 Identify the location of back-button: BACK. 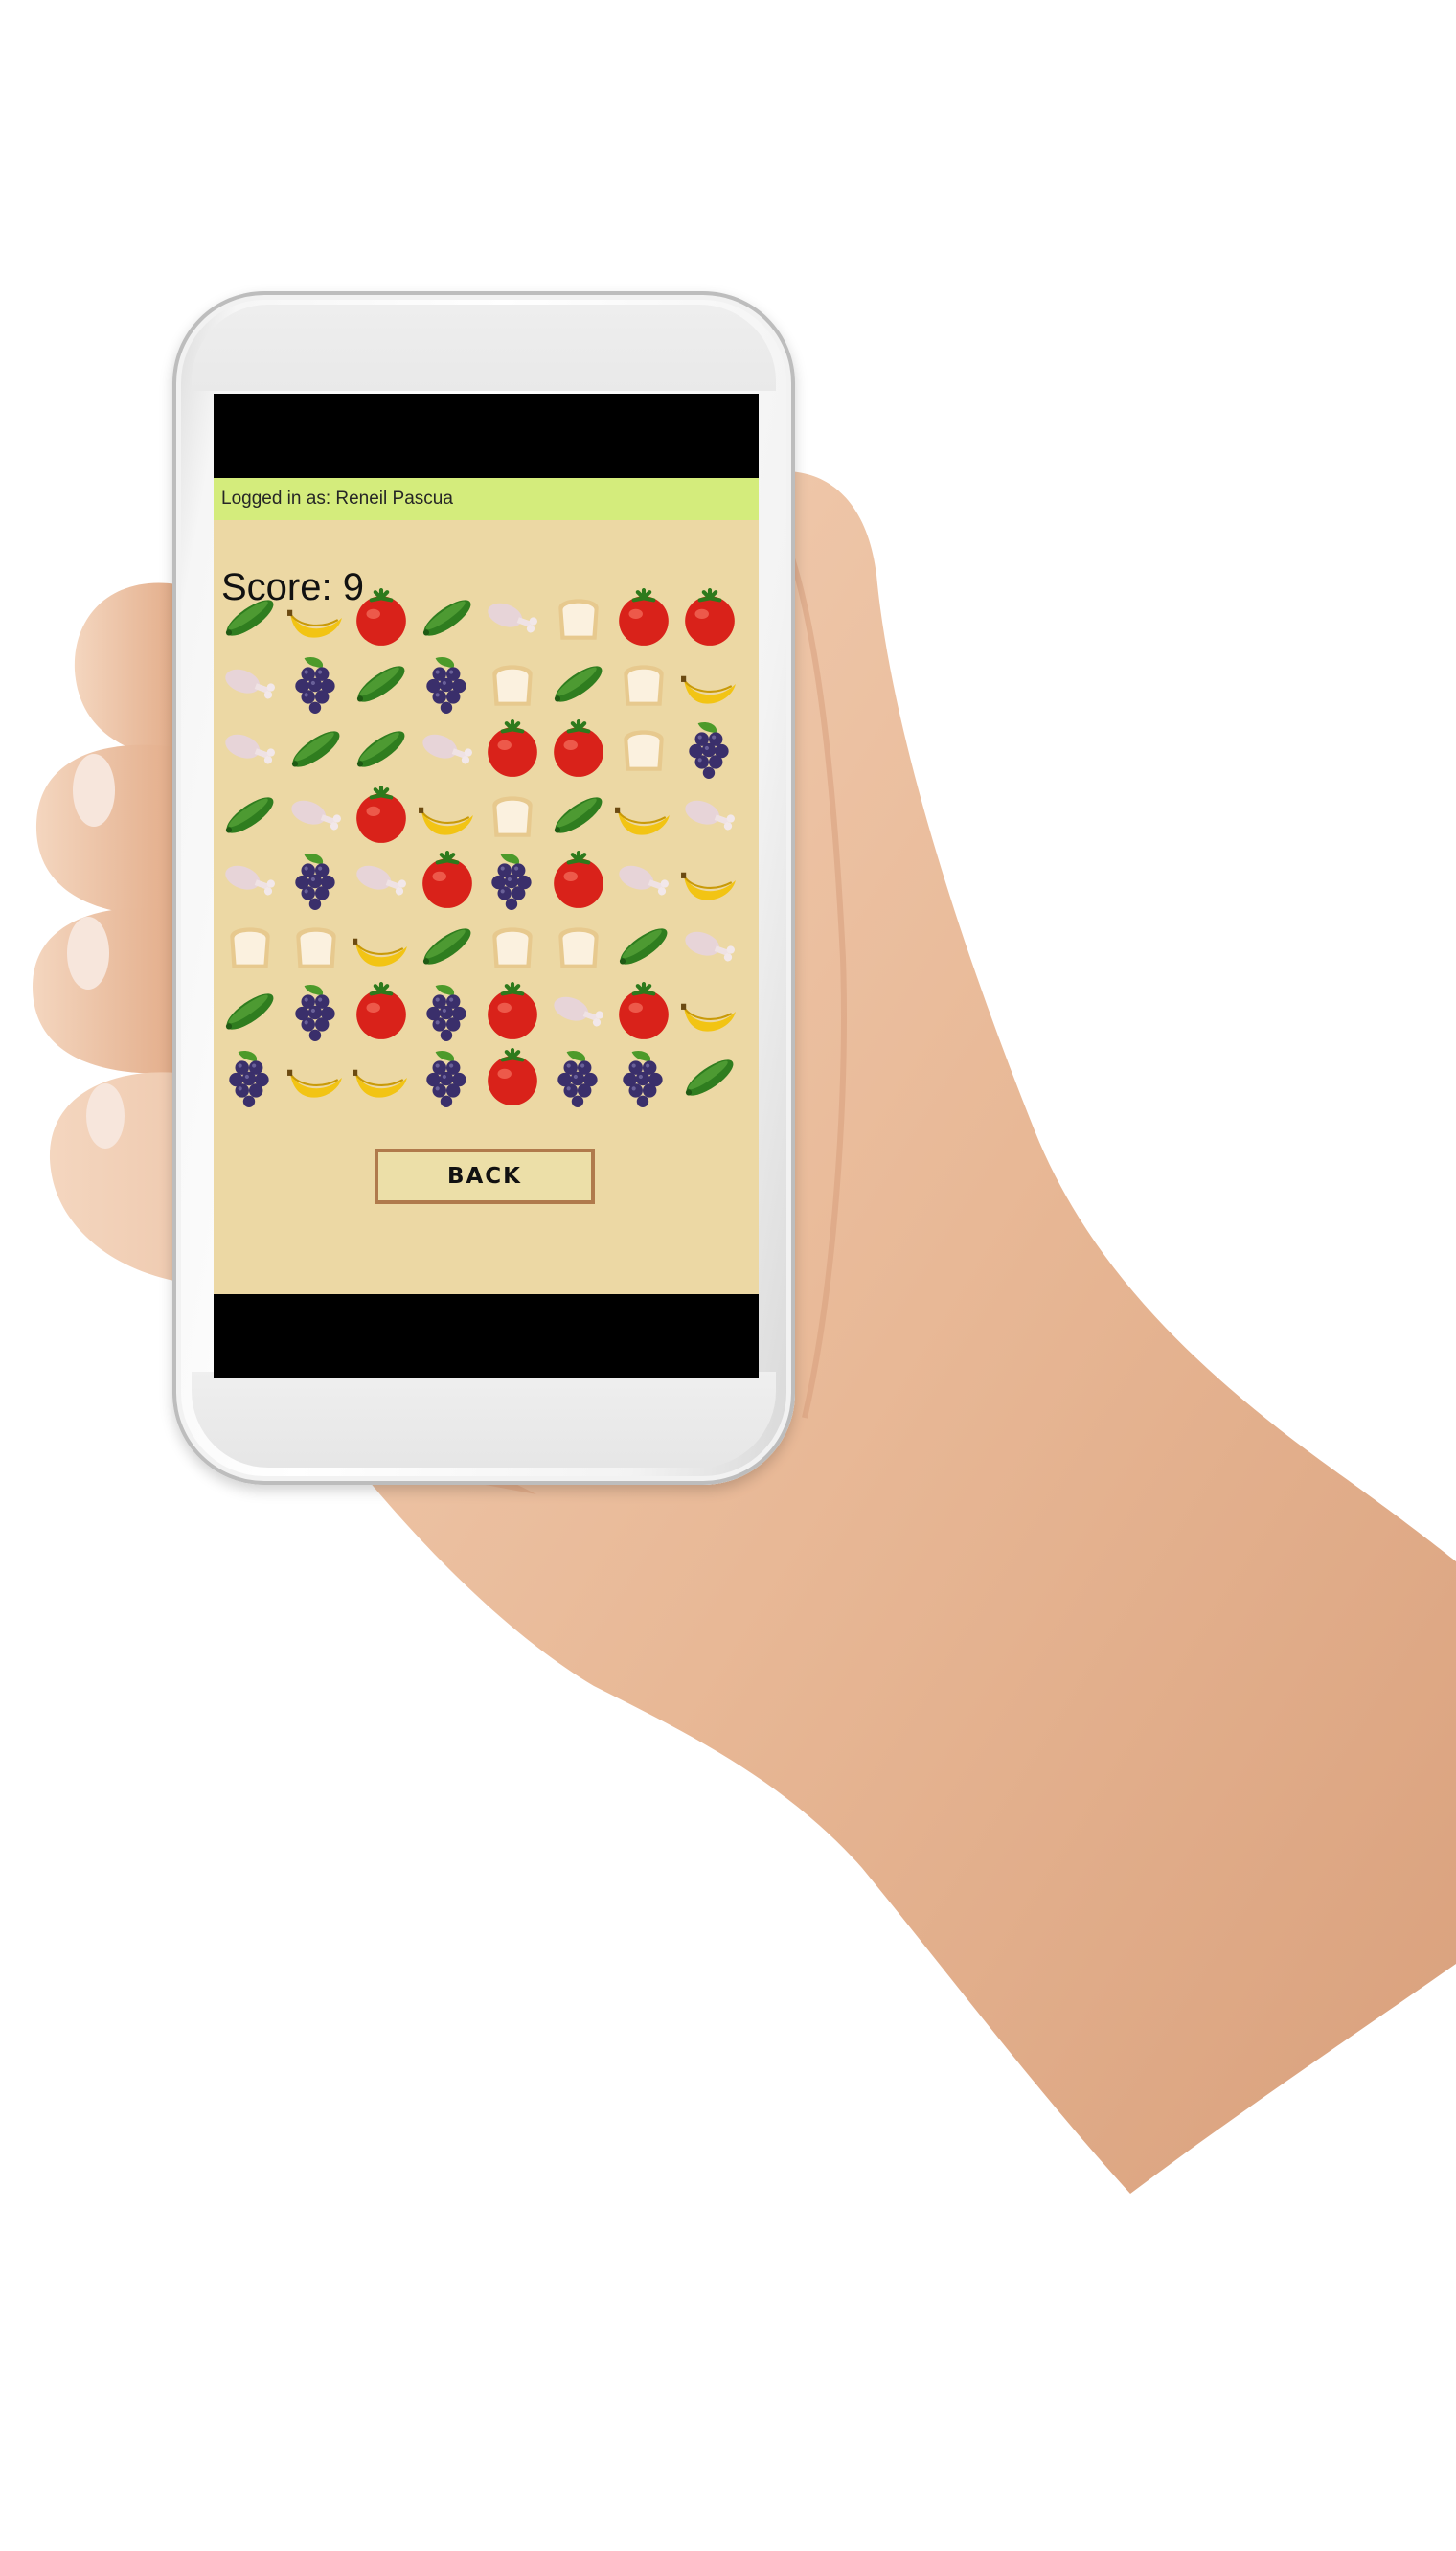
(485, 1176).